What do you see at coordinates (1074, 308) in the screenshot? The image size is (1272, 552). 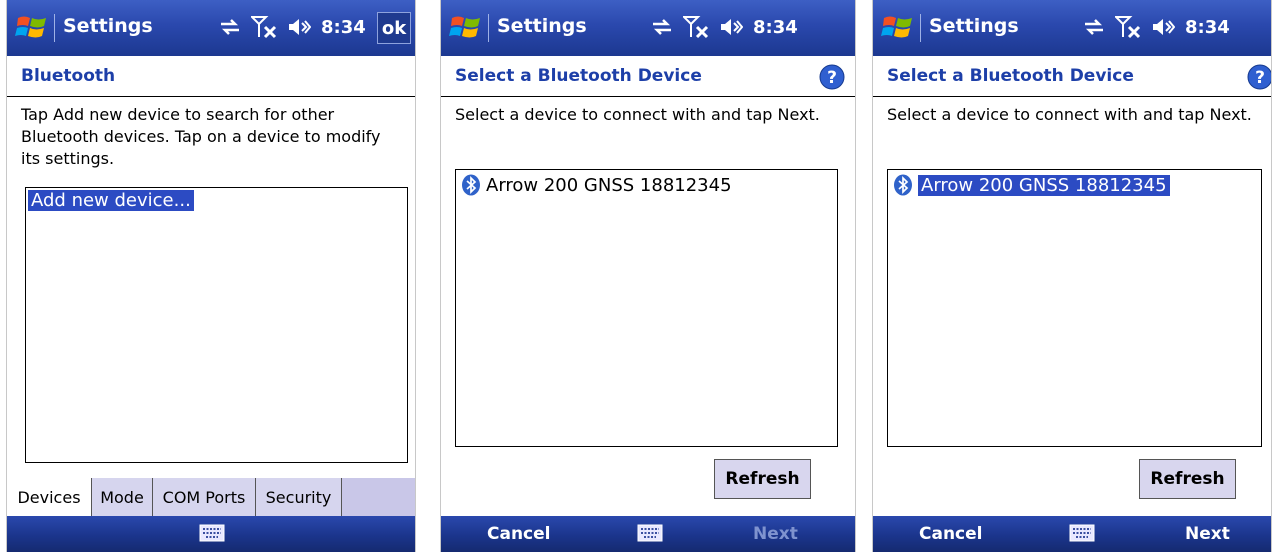 I see `device-list: Arrow 200 GNSS 18812345` at bounding box center [1074, 308].